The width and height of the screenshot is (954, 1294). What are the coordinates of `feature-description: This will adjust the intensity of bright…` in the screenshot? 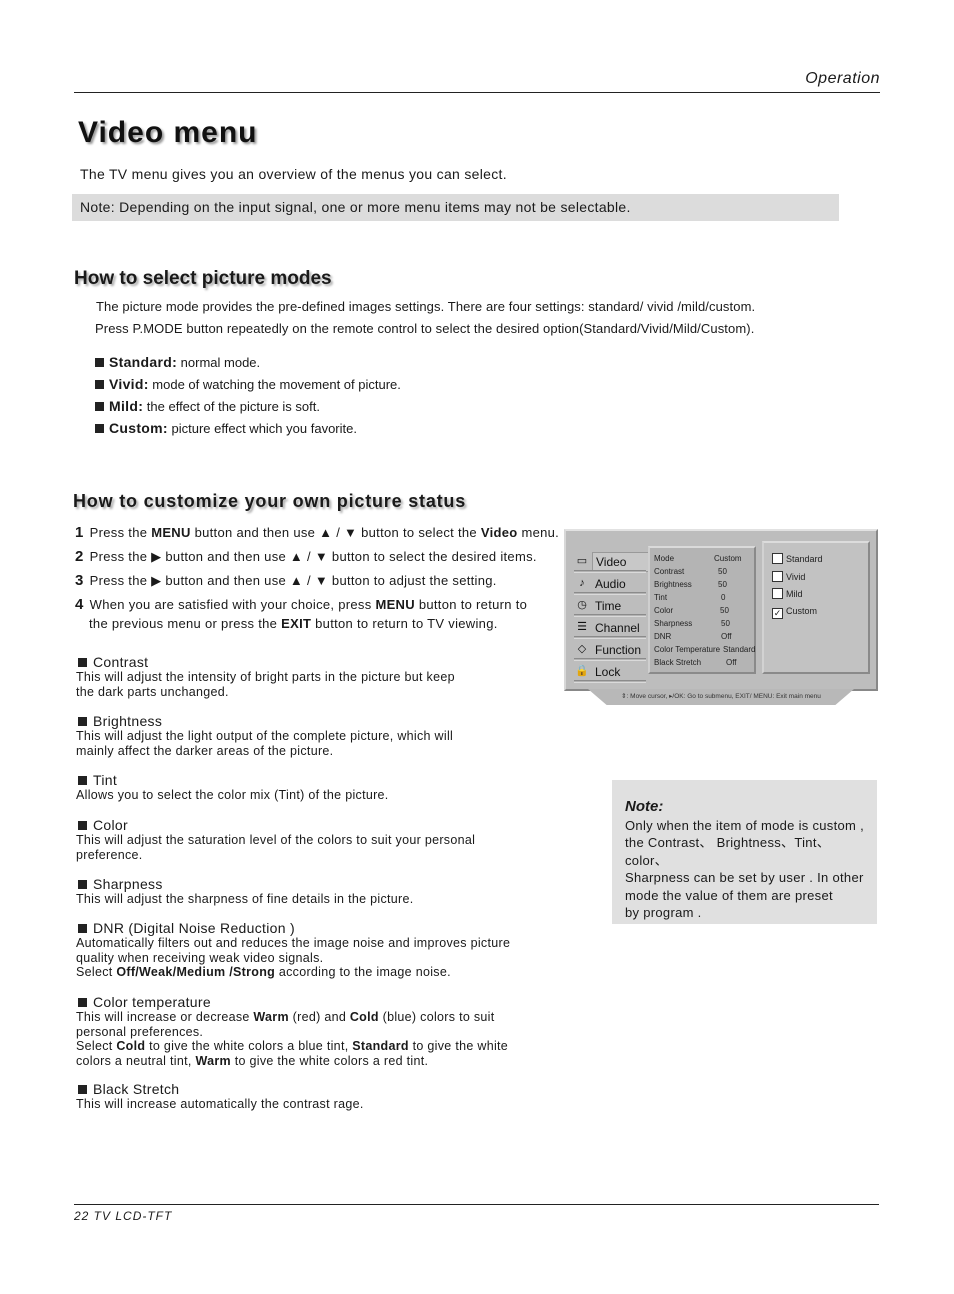 It's located at (316, 684).